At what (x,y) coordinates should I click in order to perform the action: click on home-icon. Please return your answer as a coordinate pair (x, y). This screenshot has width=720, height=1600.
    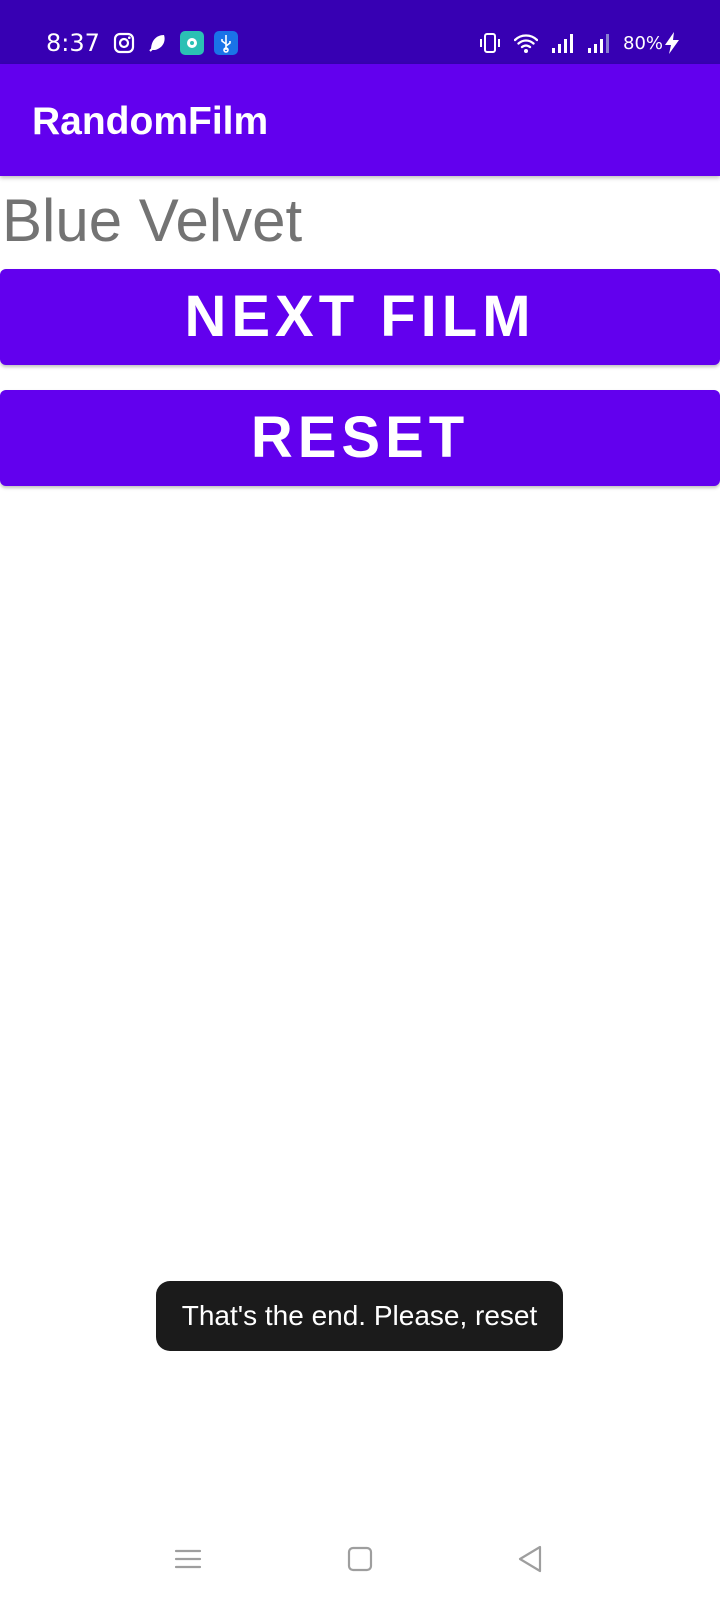
    Looking at the image, I should click on (360, 1559).